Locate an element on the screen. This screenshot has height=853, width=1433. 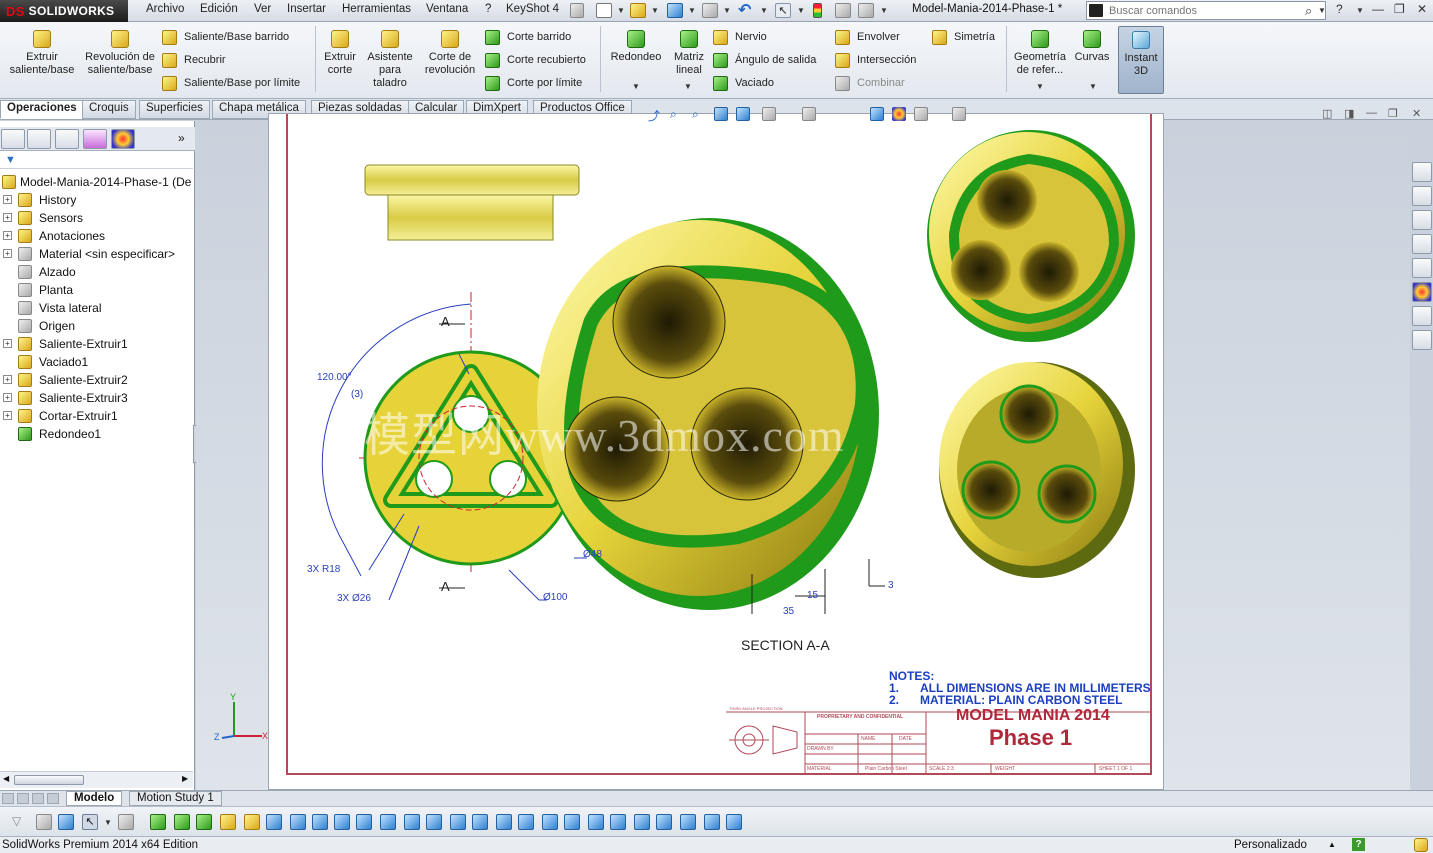
options-dropdown-icon: ▼ is located at coordinates (884, 10).